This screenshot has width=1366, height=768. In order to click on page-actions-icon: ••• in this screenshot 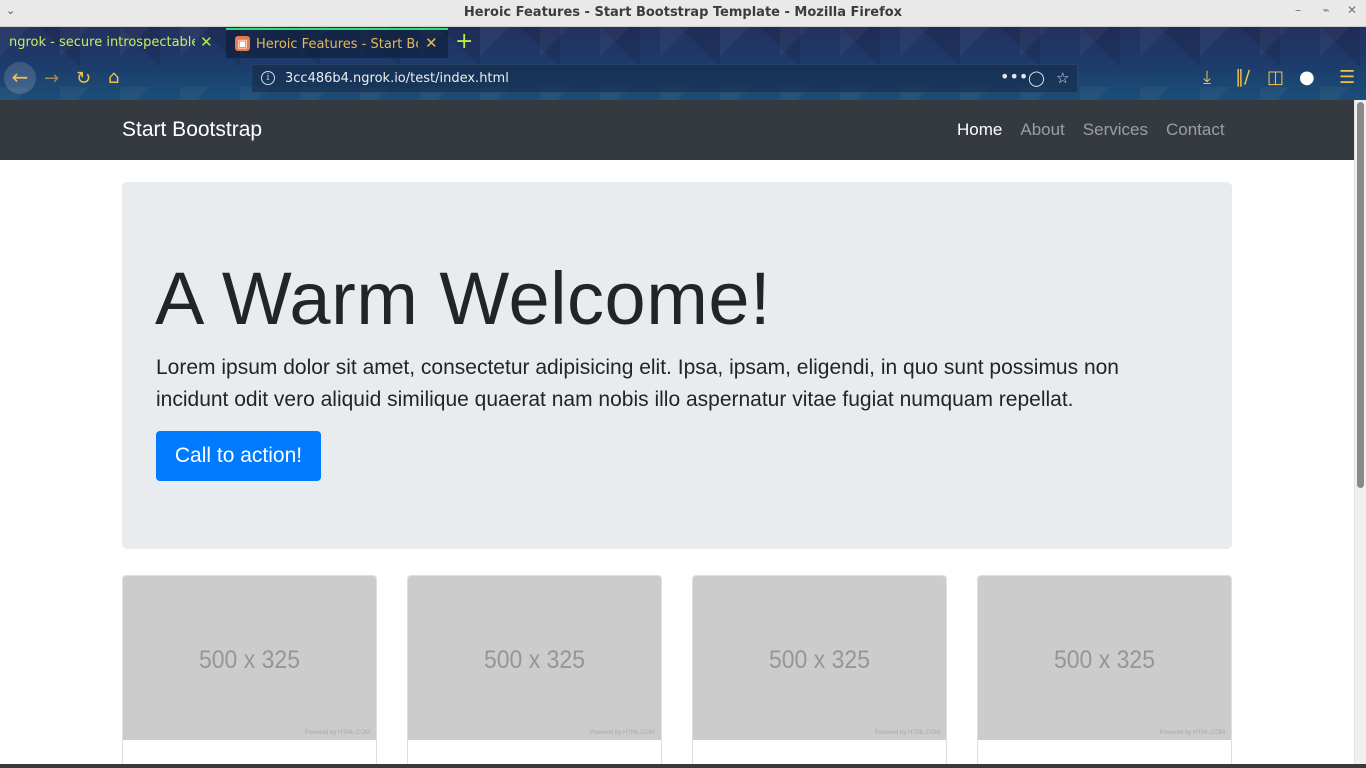, I will do `click(1014, 76)`.